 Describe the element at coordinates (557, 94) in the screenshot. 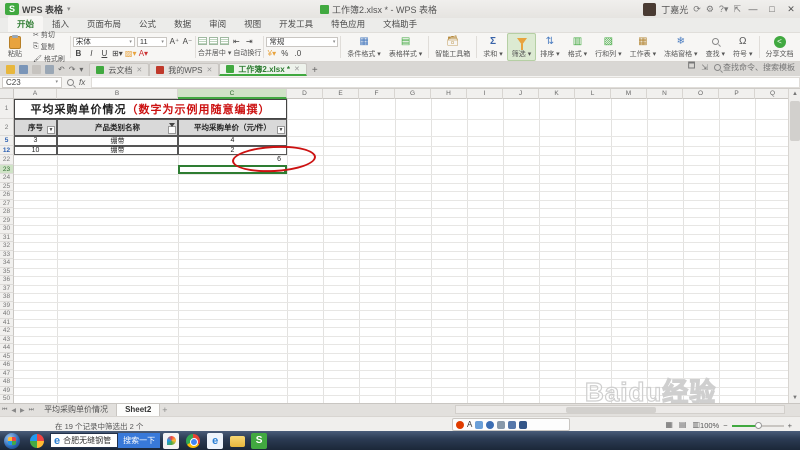

I see `column-header-K: K` at that location.